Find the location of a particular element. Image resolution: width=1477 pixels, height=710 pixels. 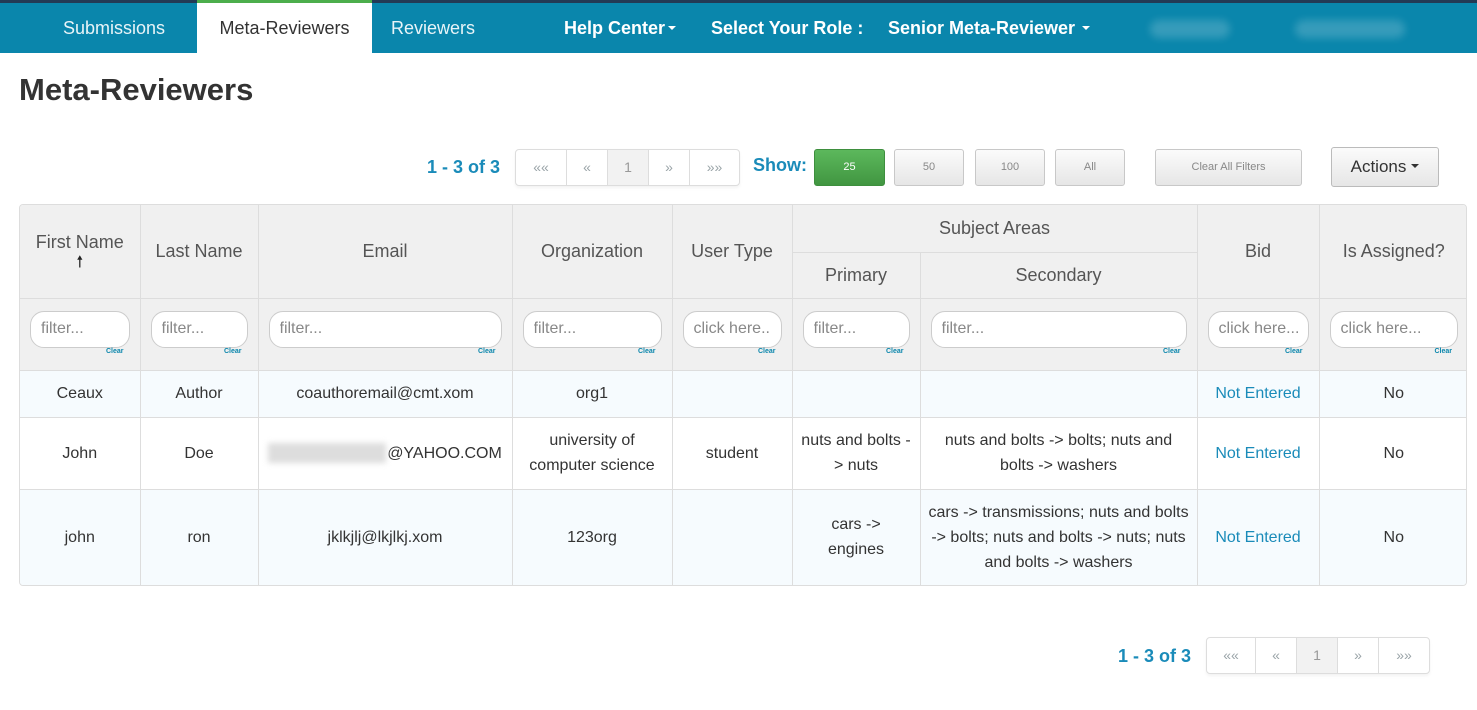

column-header-user-type: User Type is located at coordinates (732, 252).